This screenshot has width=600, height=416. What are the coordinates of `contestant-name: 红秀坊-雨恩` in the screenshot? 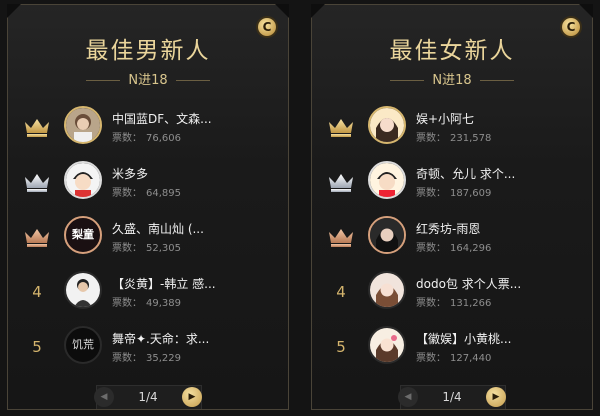 It's located at (496, 228).